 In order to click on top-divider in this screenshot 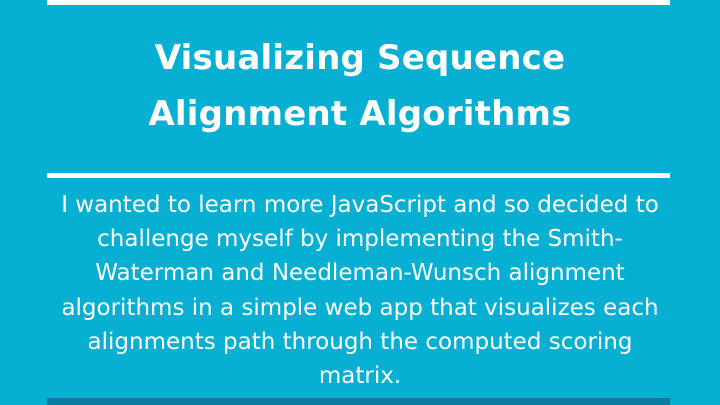, I will do `click(358, 2)`.